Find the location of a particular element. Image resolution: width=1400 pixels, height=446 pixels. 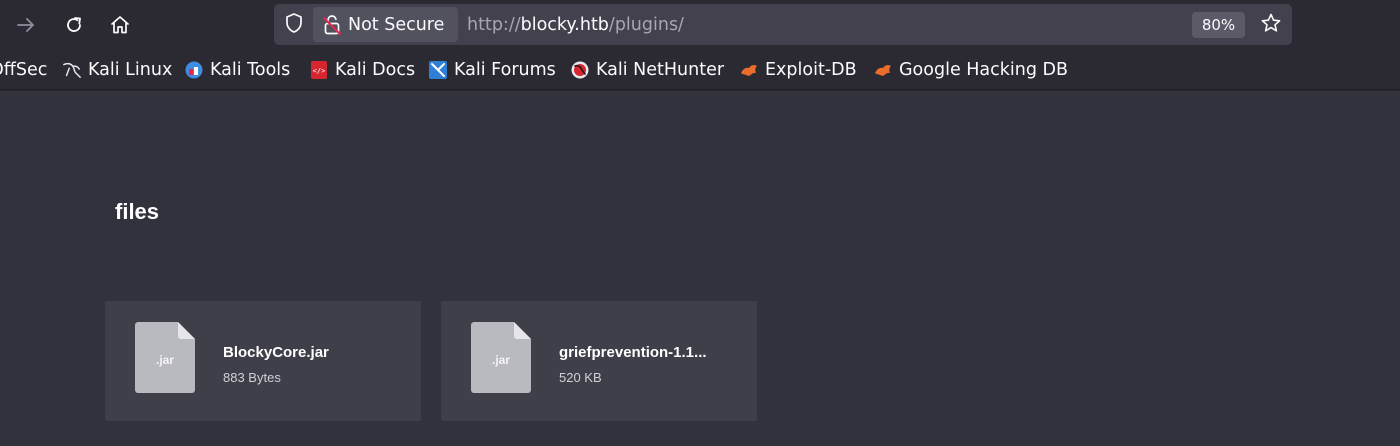

bookmark-label: OffSec is located at coordinates (24, 70).